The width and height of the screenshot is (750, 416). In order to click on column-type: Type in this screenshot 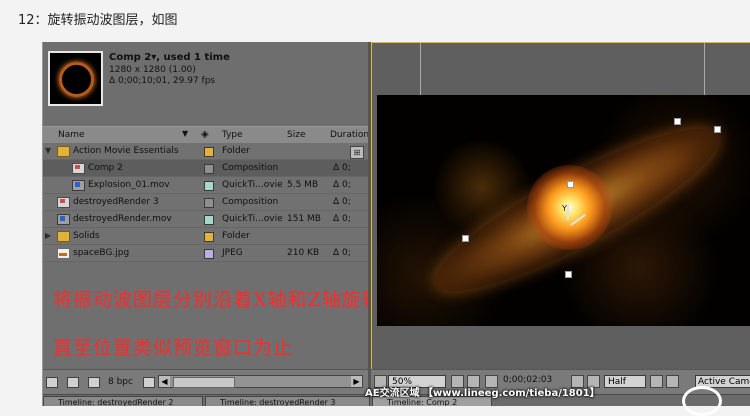, I will do `click(232, 135)`.